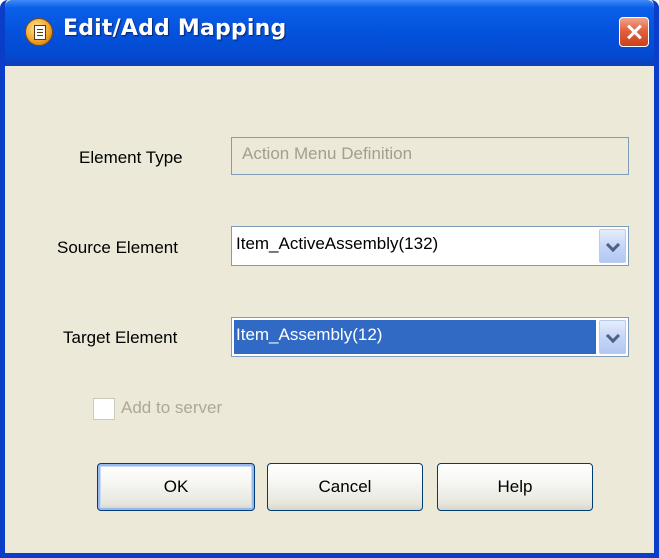  I want to click on element-type-value: Action Menu Definition, so click(327, 153).